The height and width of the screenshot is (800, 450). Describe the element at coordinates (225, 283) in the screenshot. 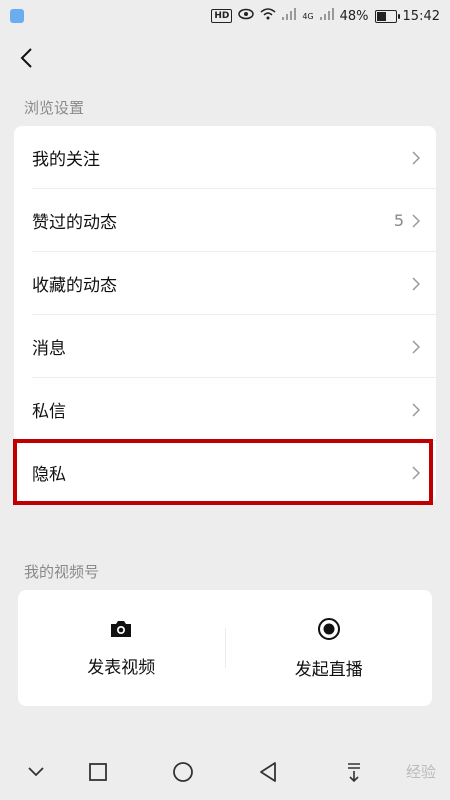

I see `settings-item-favorited-posts: 收藏的动态` at that location.